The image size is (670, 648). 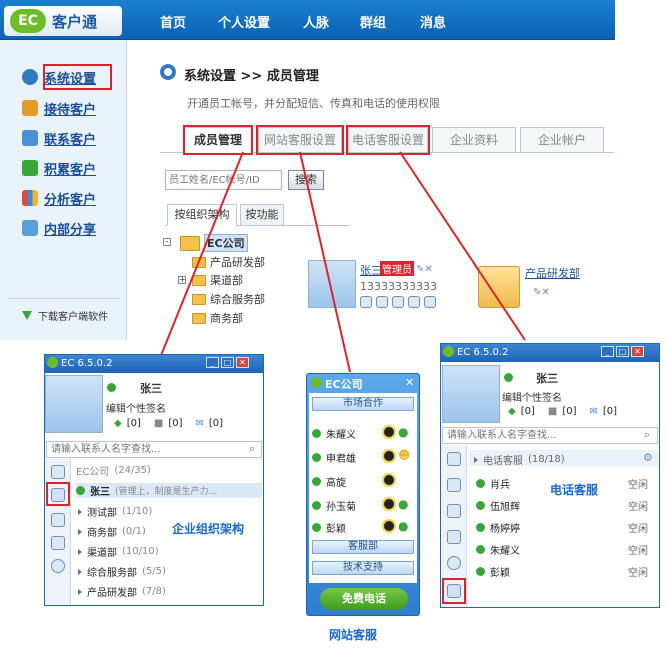 I want to click on list-item-agent: 孙玉菊, so click(x=334, y=505).